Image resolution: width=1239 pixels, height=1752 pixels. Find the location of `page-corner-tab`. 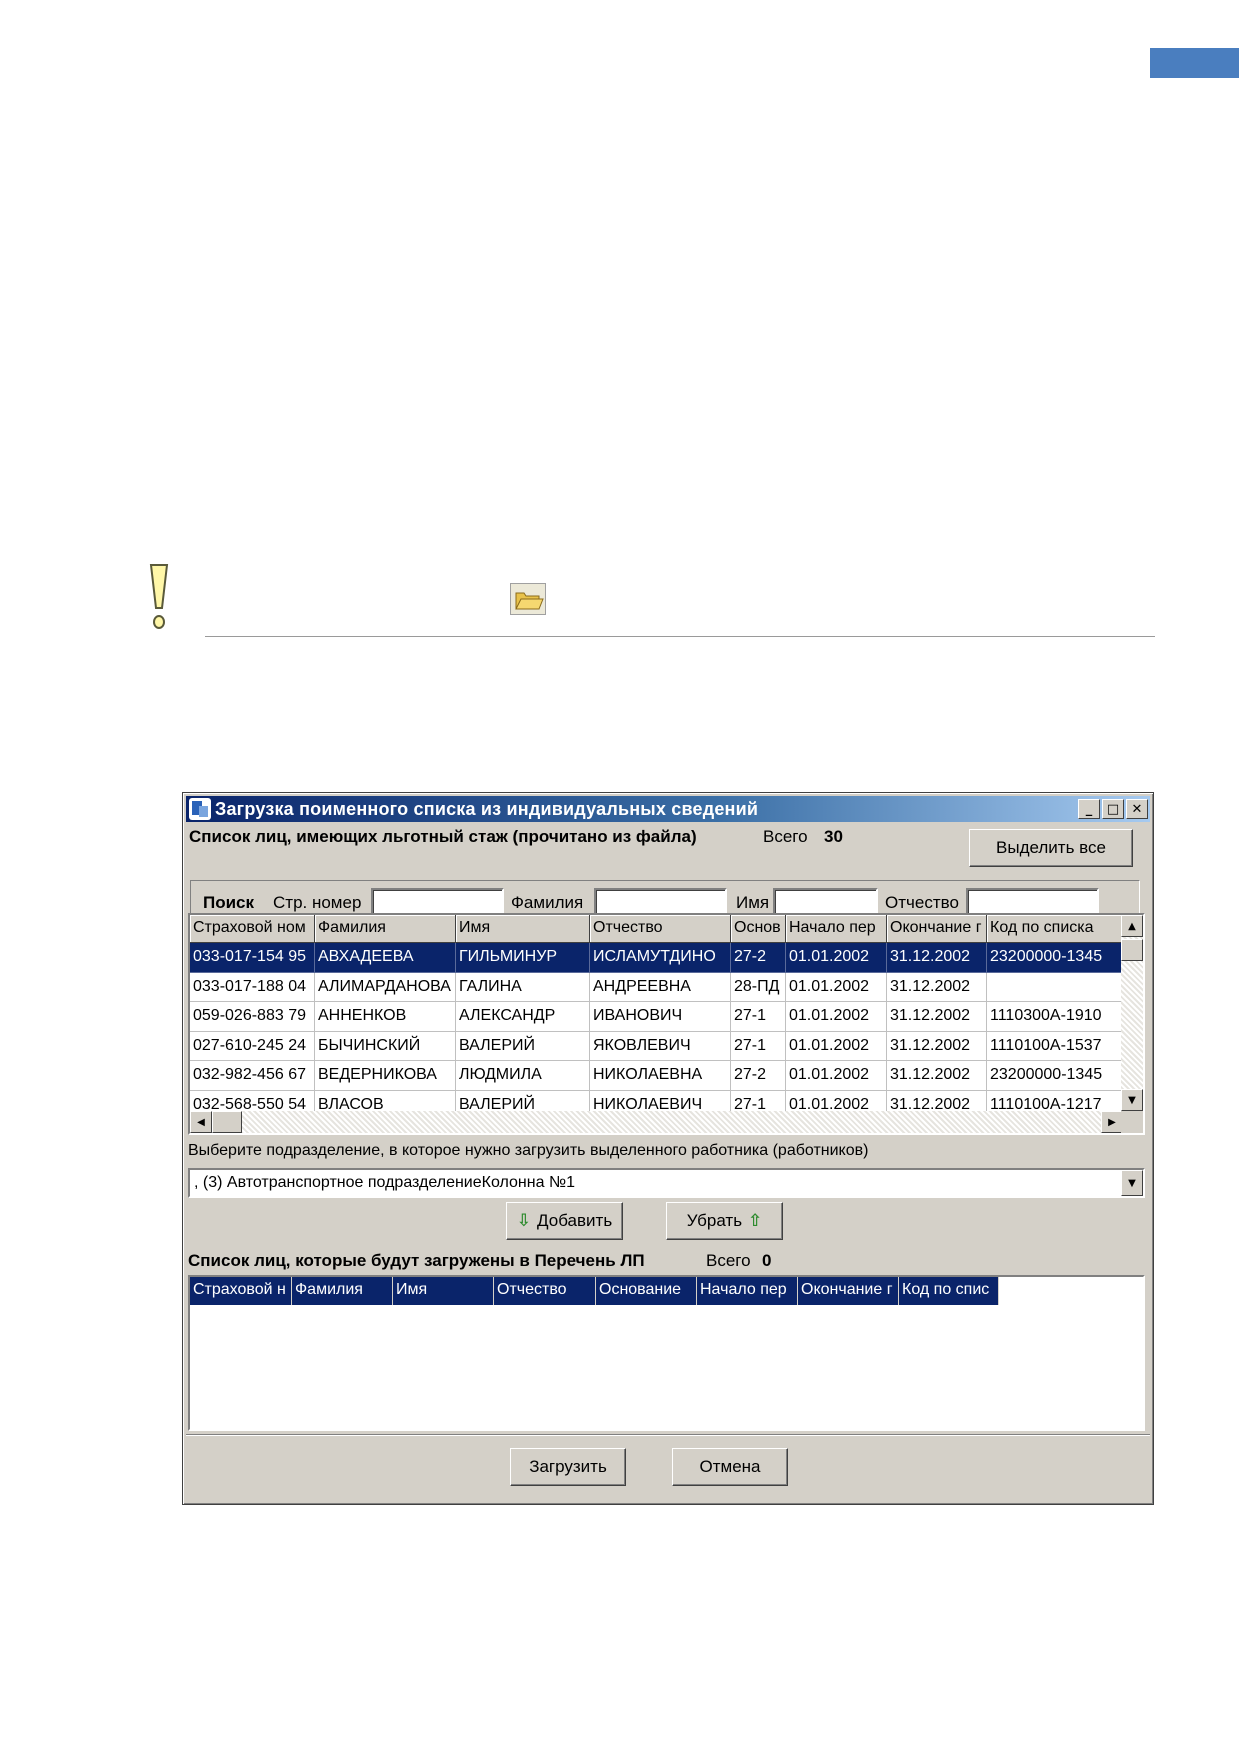

page-corner-tab is located at coordinates (1194, 63).